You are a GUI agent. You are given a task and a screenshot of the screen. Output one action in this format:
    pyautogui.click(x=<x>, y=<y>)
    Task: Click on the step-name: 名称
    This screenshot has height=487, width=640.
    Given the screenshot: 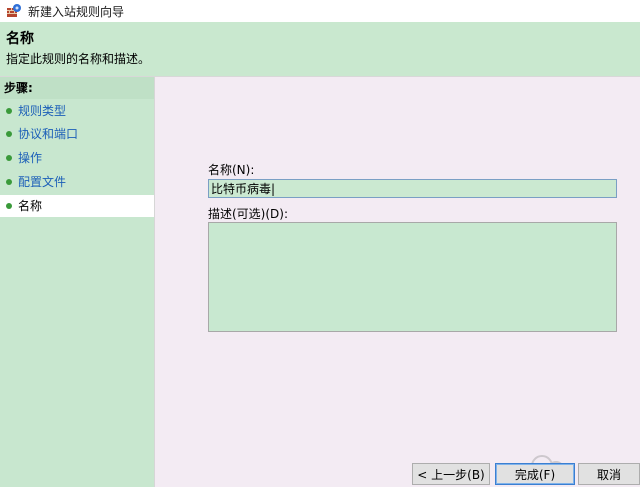 What is the action you would take?
    pyautogui.click(x=77, y=206)
    